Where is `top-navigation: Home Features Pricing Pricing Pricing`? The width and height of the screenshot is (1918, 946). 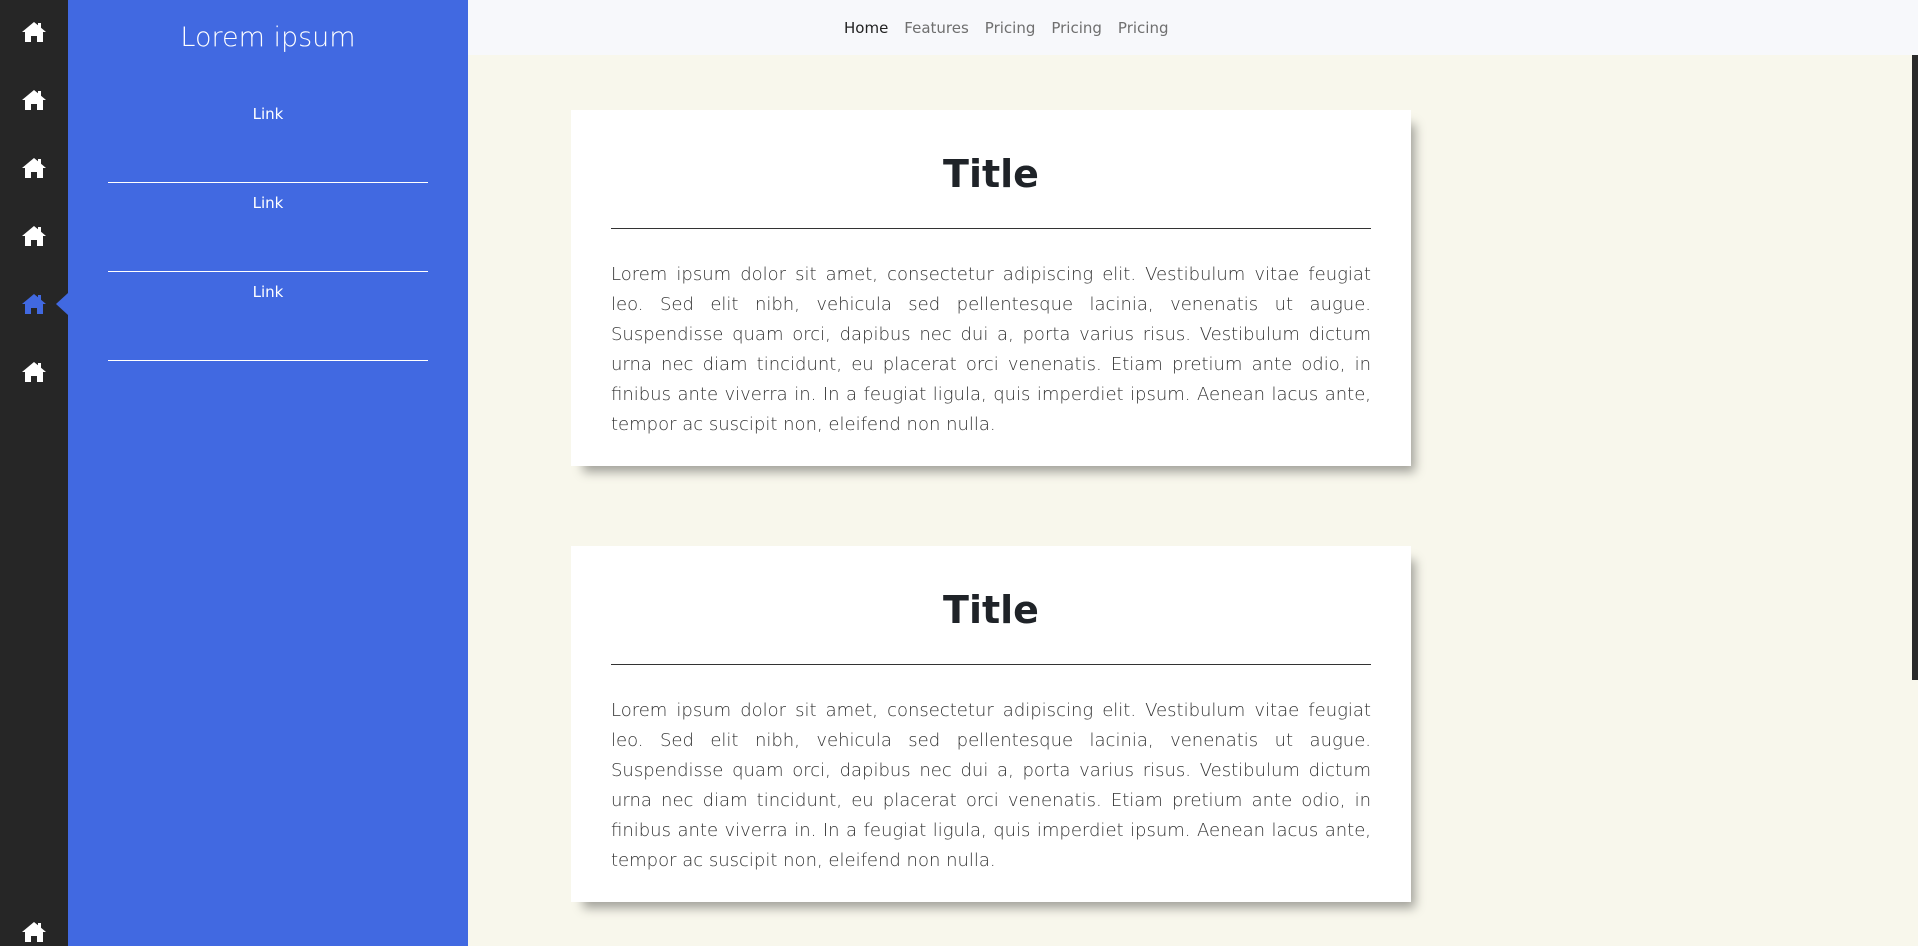
top-navigation: Home Features Pricing Pricing Pricing is located at coordinates (1193, 27).